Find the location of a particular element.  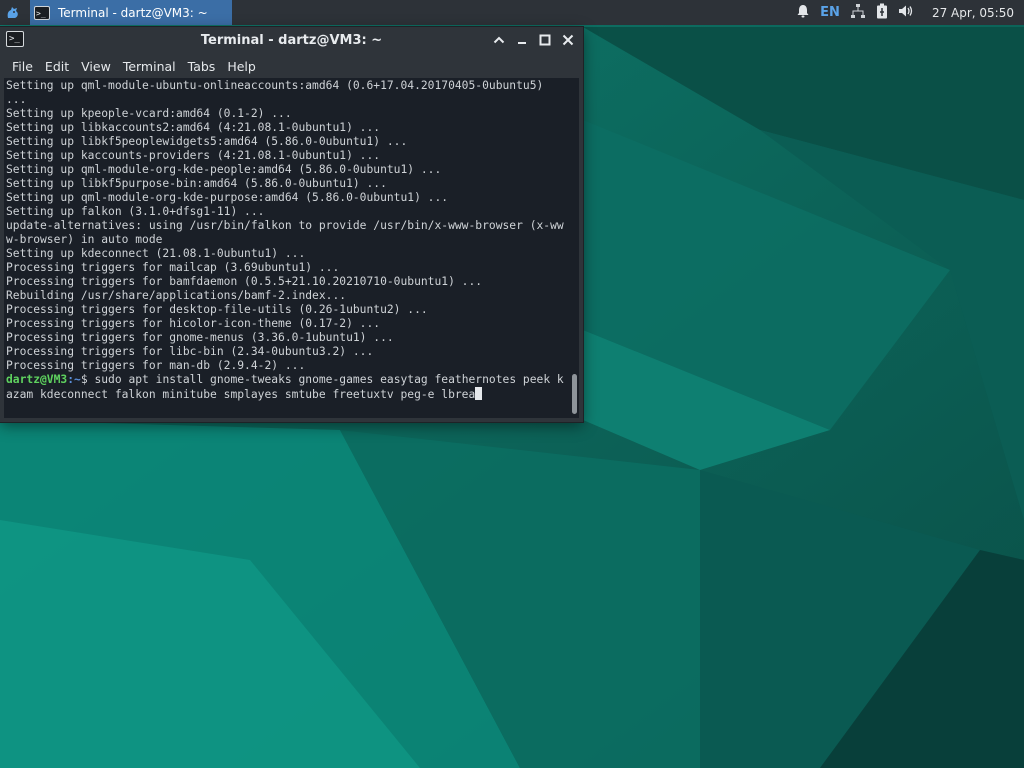

menu-terminal: Terminal is located at coordinates (149, 66).